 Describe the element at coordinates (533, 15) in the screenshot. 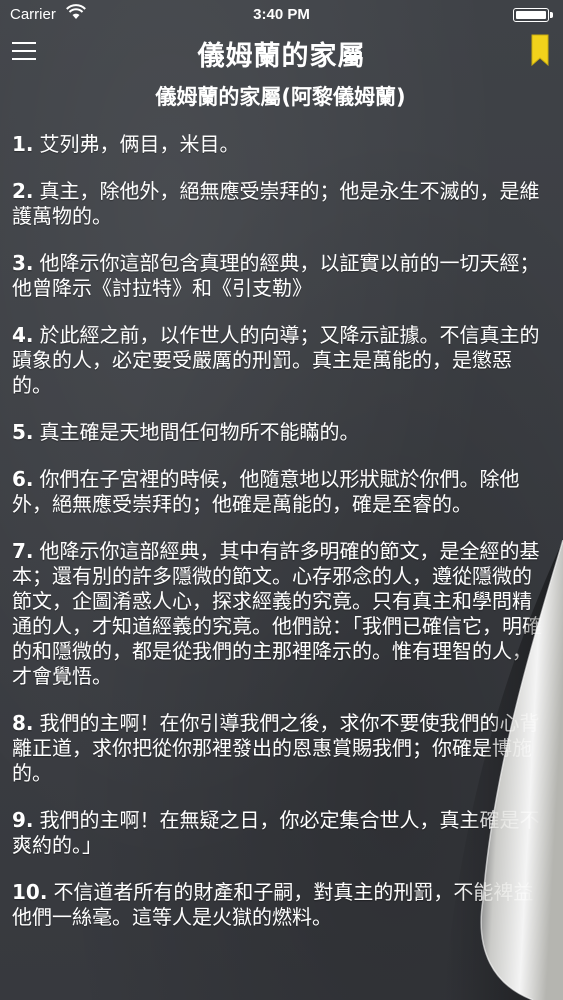

I see `battery-icon` at that location.